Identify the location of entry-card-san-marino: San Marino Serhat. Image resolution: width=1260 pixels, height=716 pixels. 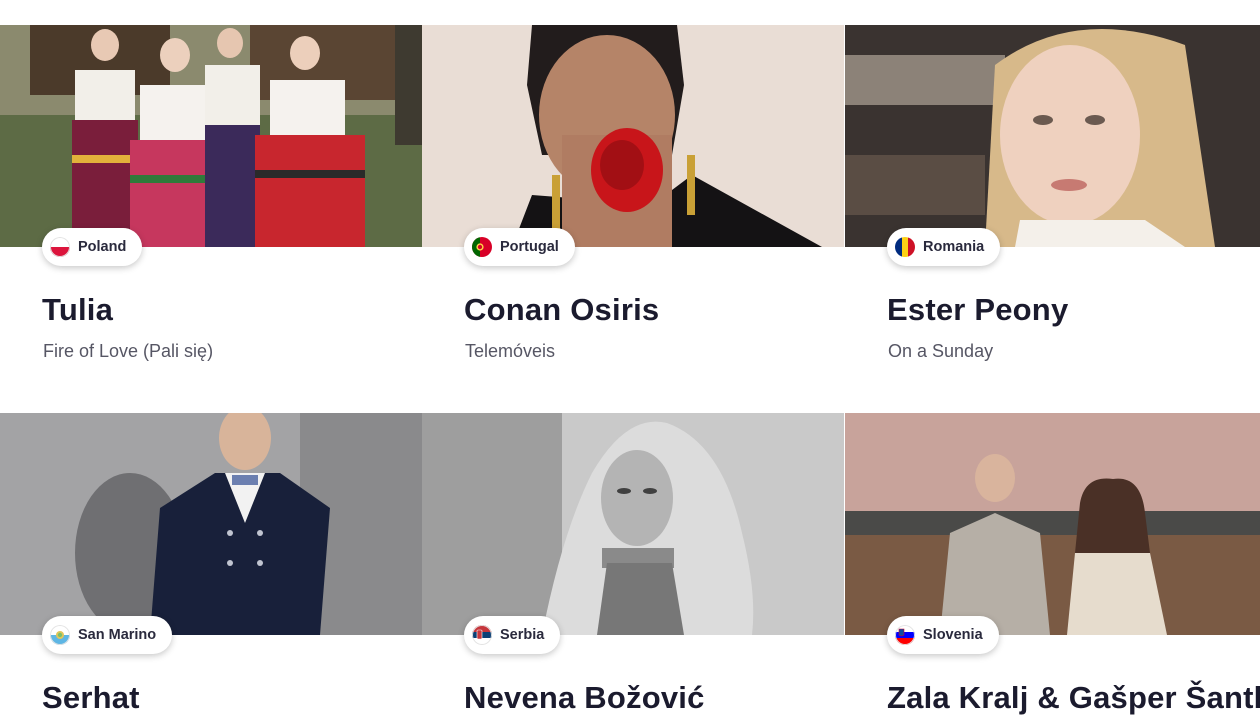
(211, 564).